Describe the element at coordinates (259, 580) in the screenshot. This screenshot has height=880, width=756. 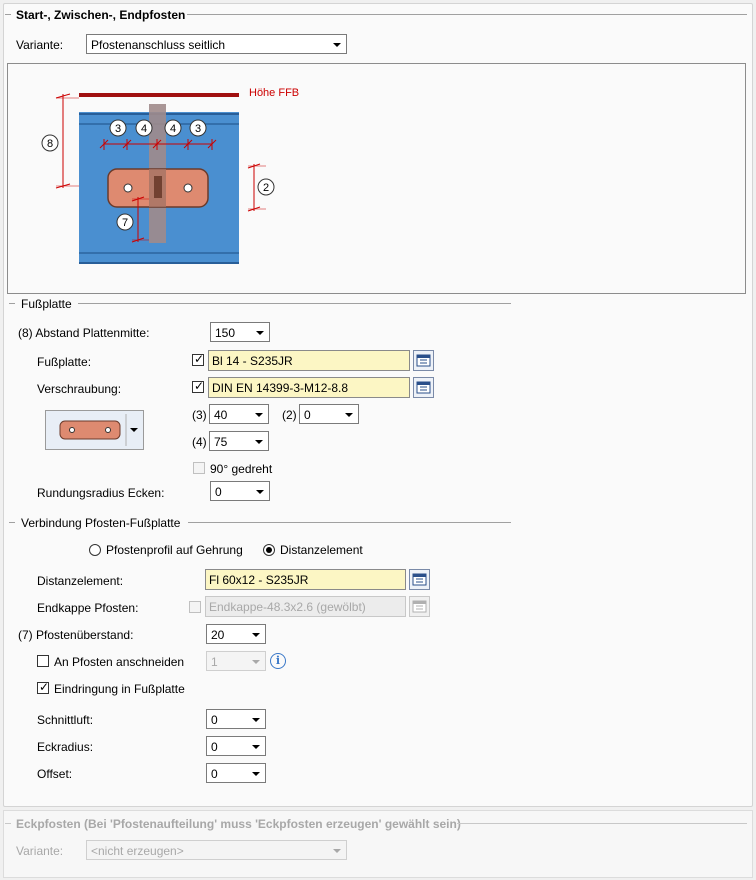
I see `distanz-value: Fl 60x12 - S235JR` at that location.